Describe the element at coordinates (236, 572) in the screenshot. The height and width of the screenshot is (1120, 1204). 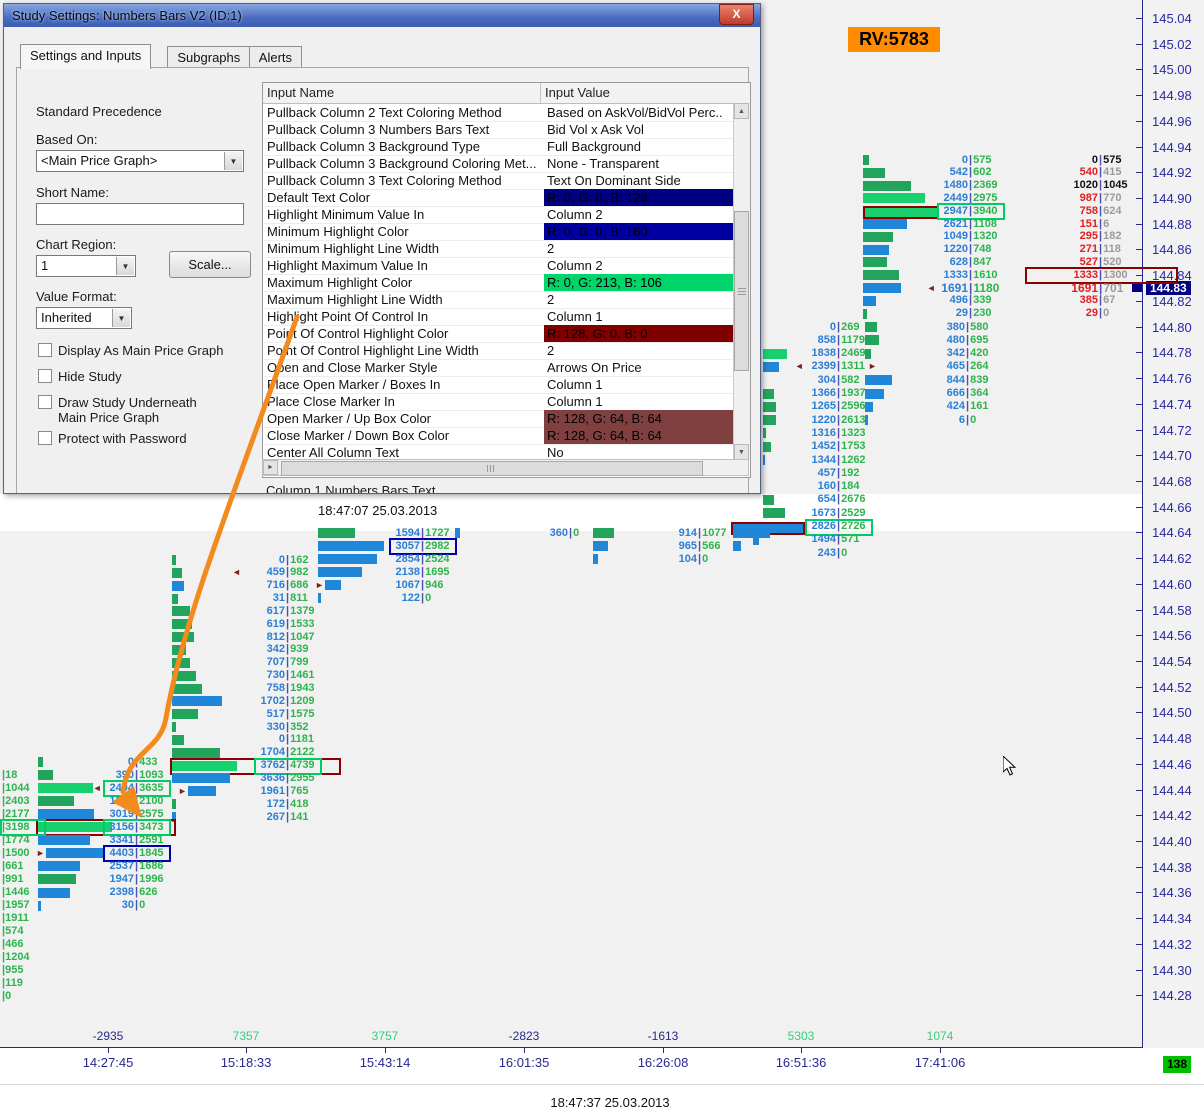
I see `open-close-marker-left-icon: ◄` at that location.